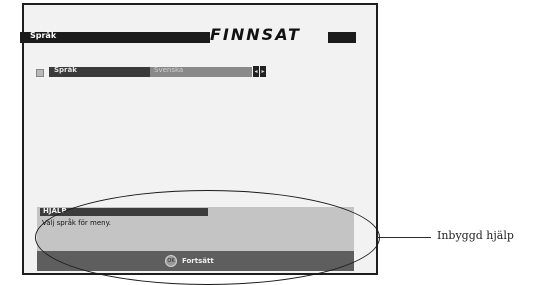  I want to click on menu-title: Språk, so click(43, 35).